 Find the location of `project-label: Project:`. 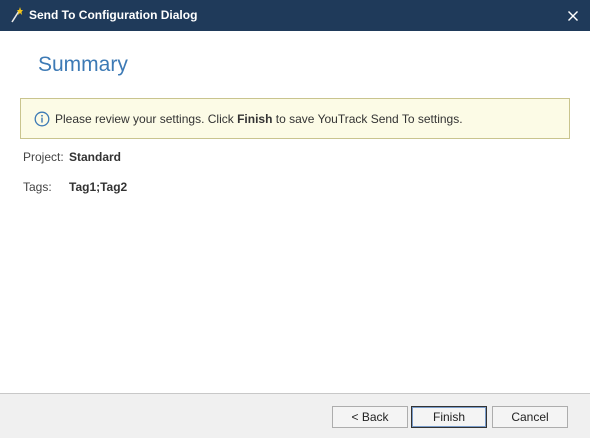

project-label: Project: is located at coordinates (43, 157).